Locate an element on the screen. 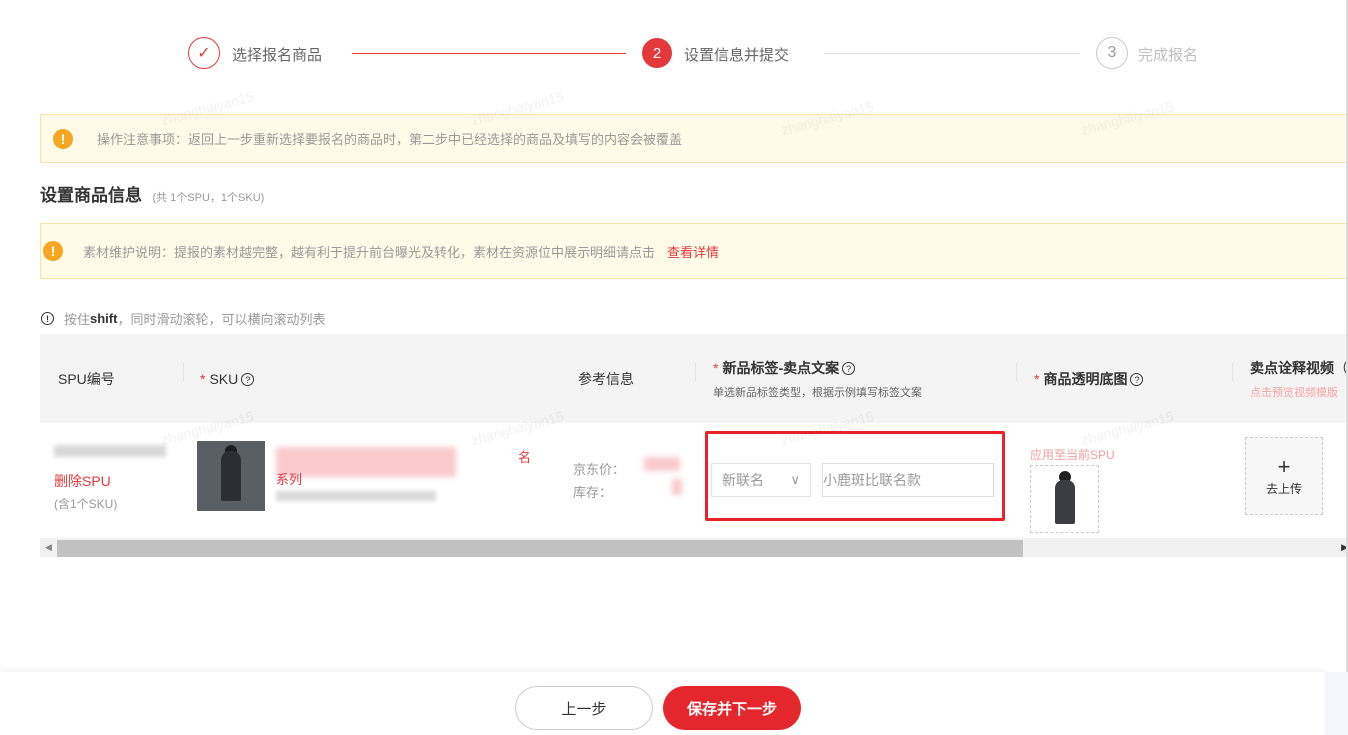 This screenshot has height=735, width=1348. step-3-number: 3 is located at coordinates (1112, 53).